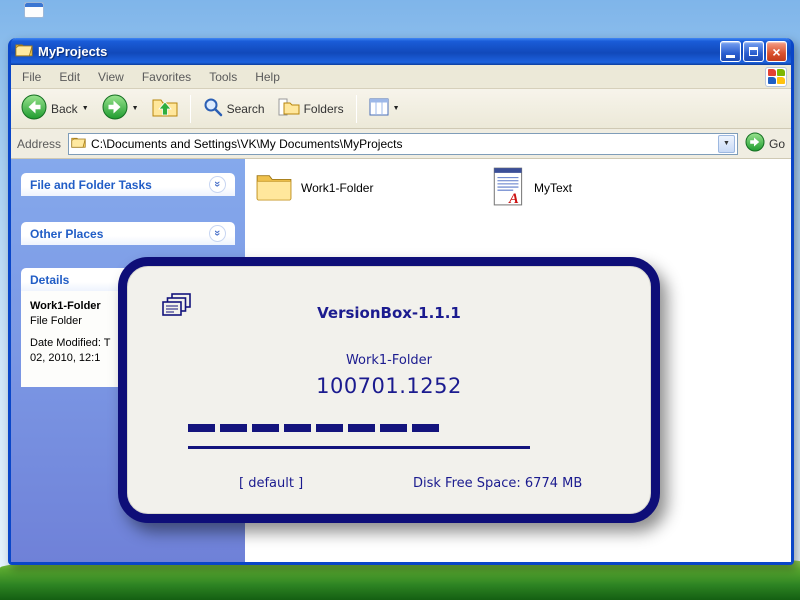 This screenshot has width=800, height=600. Describe the element at coordinates (73, 51) in the screenshot. I see `window-title: MyProjects` at that location.